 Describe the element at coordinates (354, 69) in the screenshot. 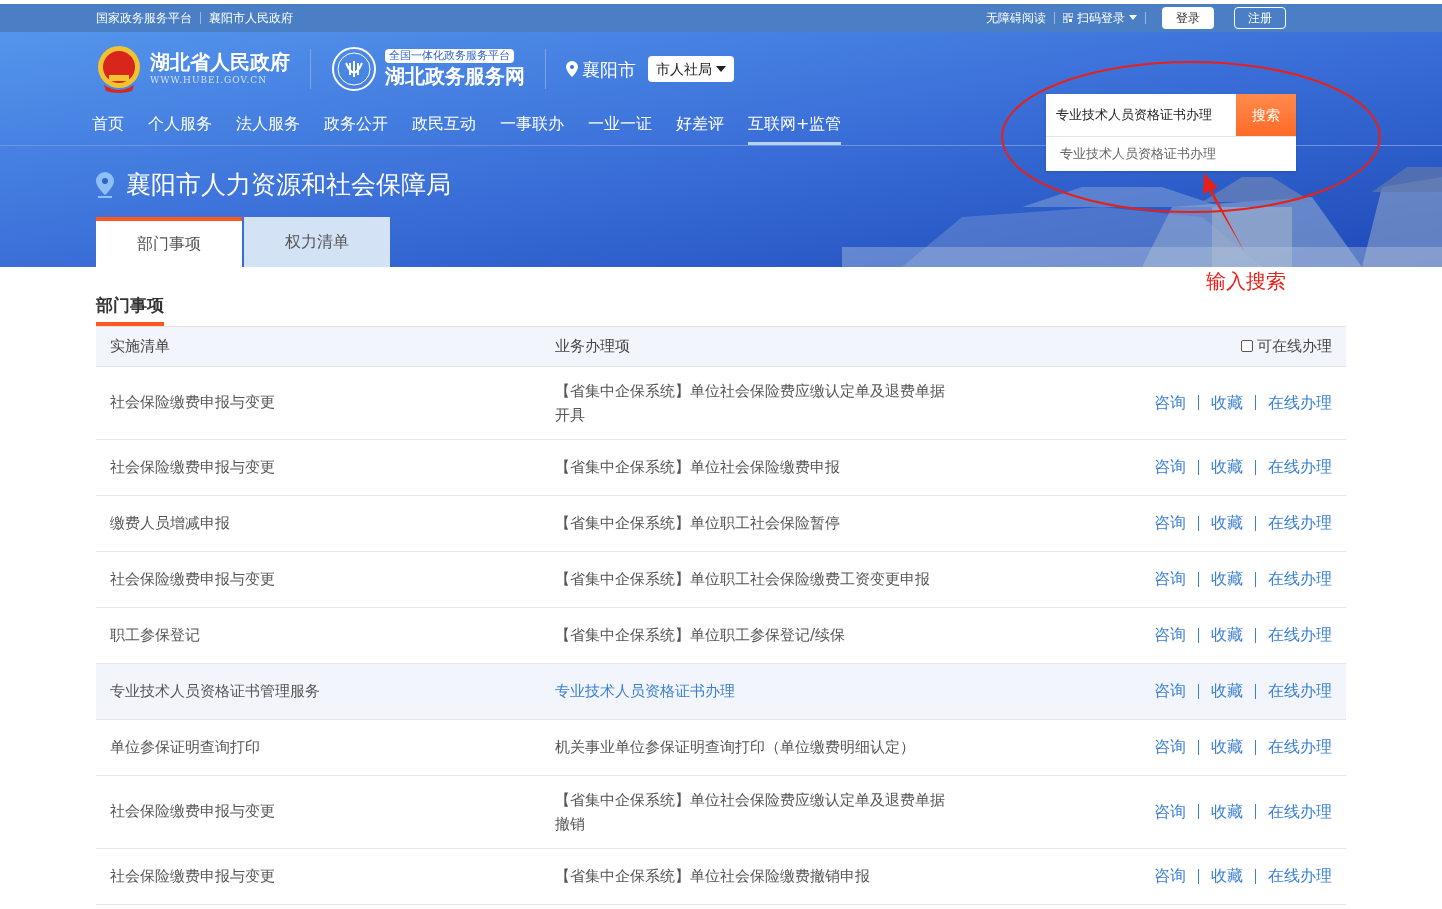

I see `platform-logo-icon` at that location.